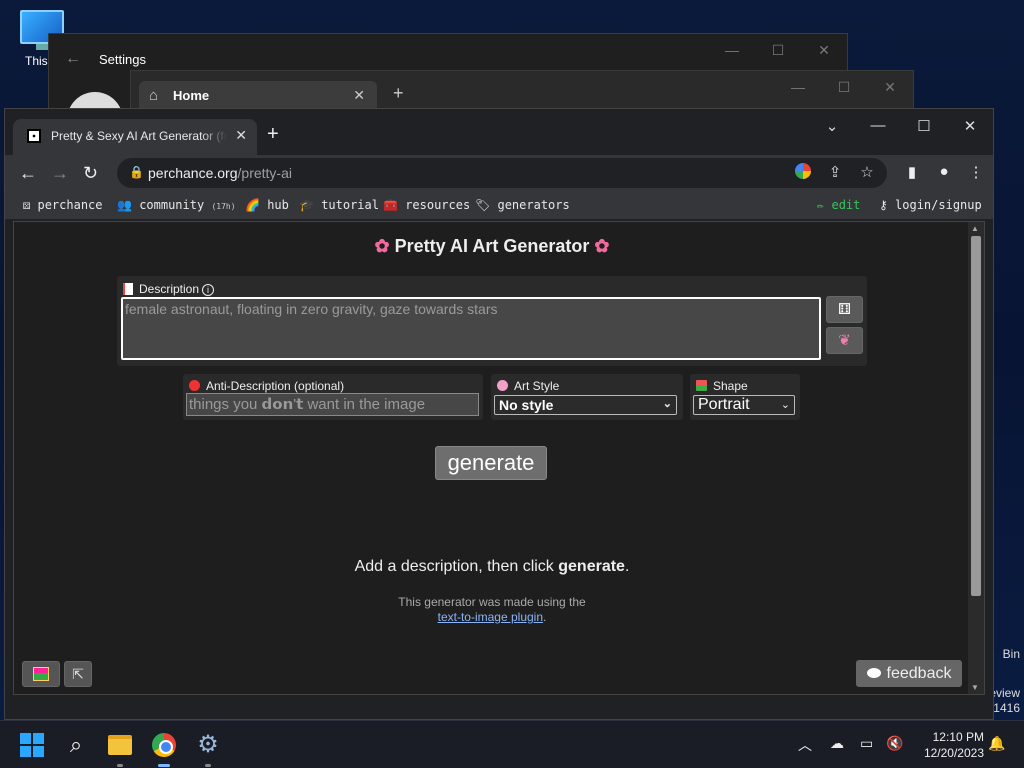 The image size is (1024, 768). I want to click on generate-button: generate, so click(491, 463).